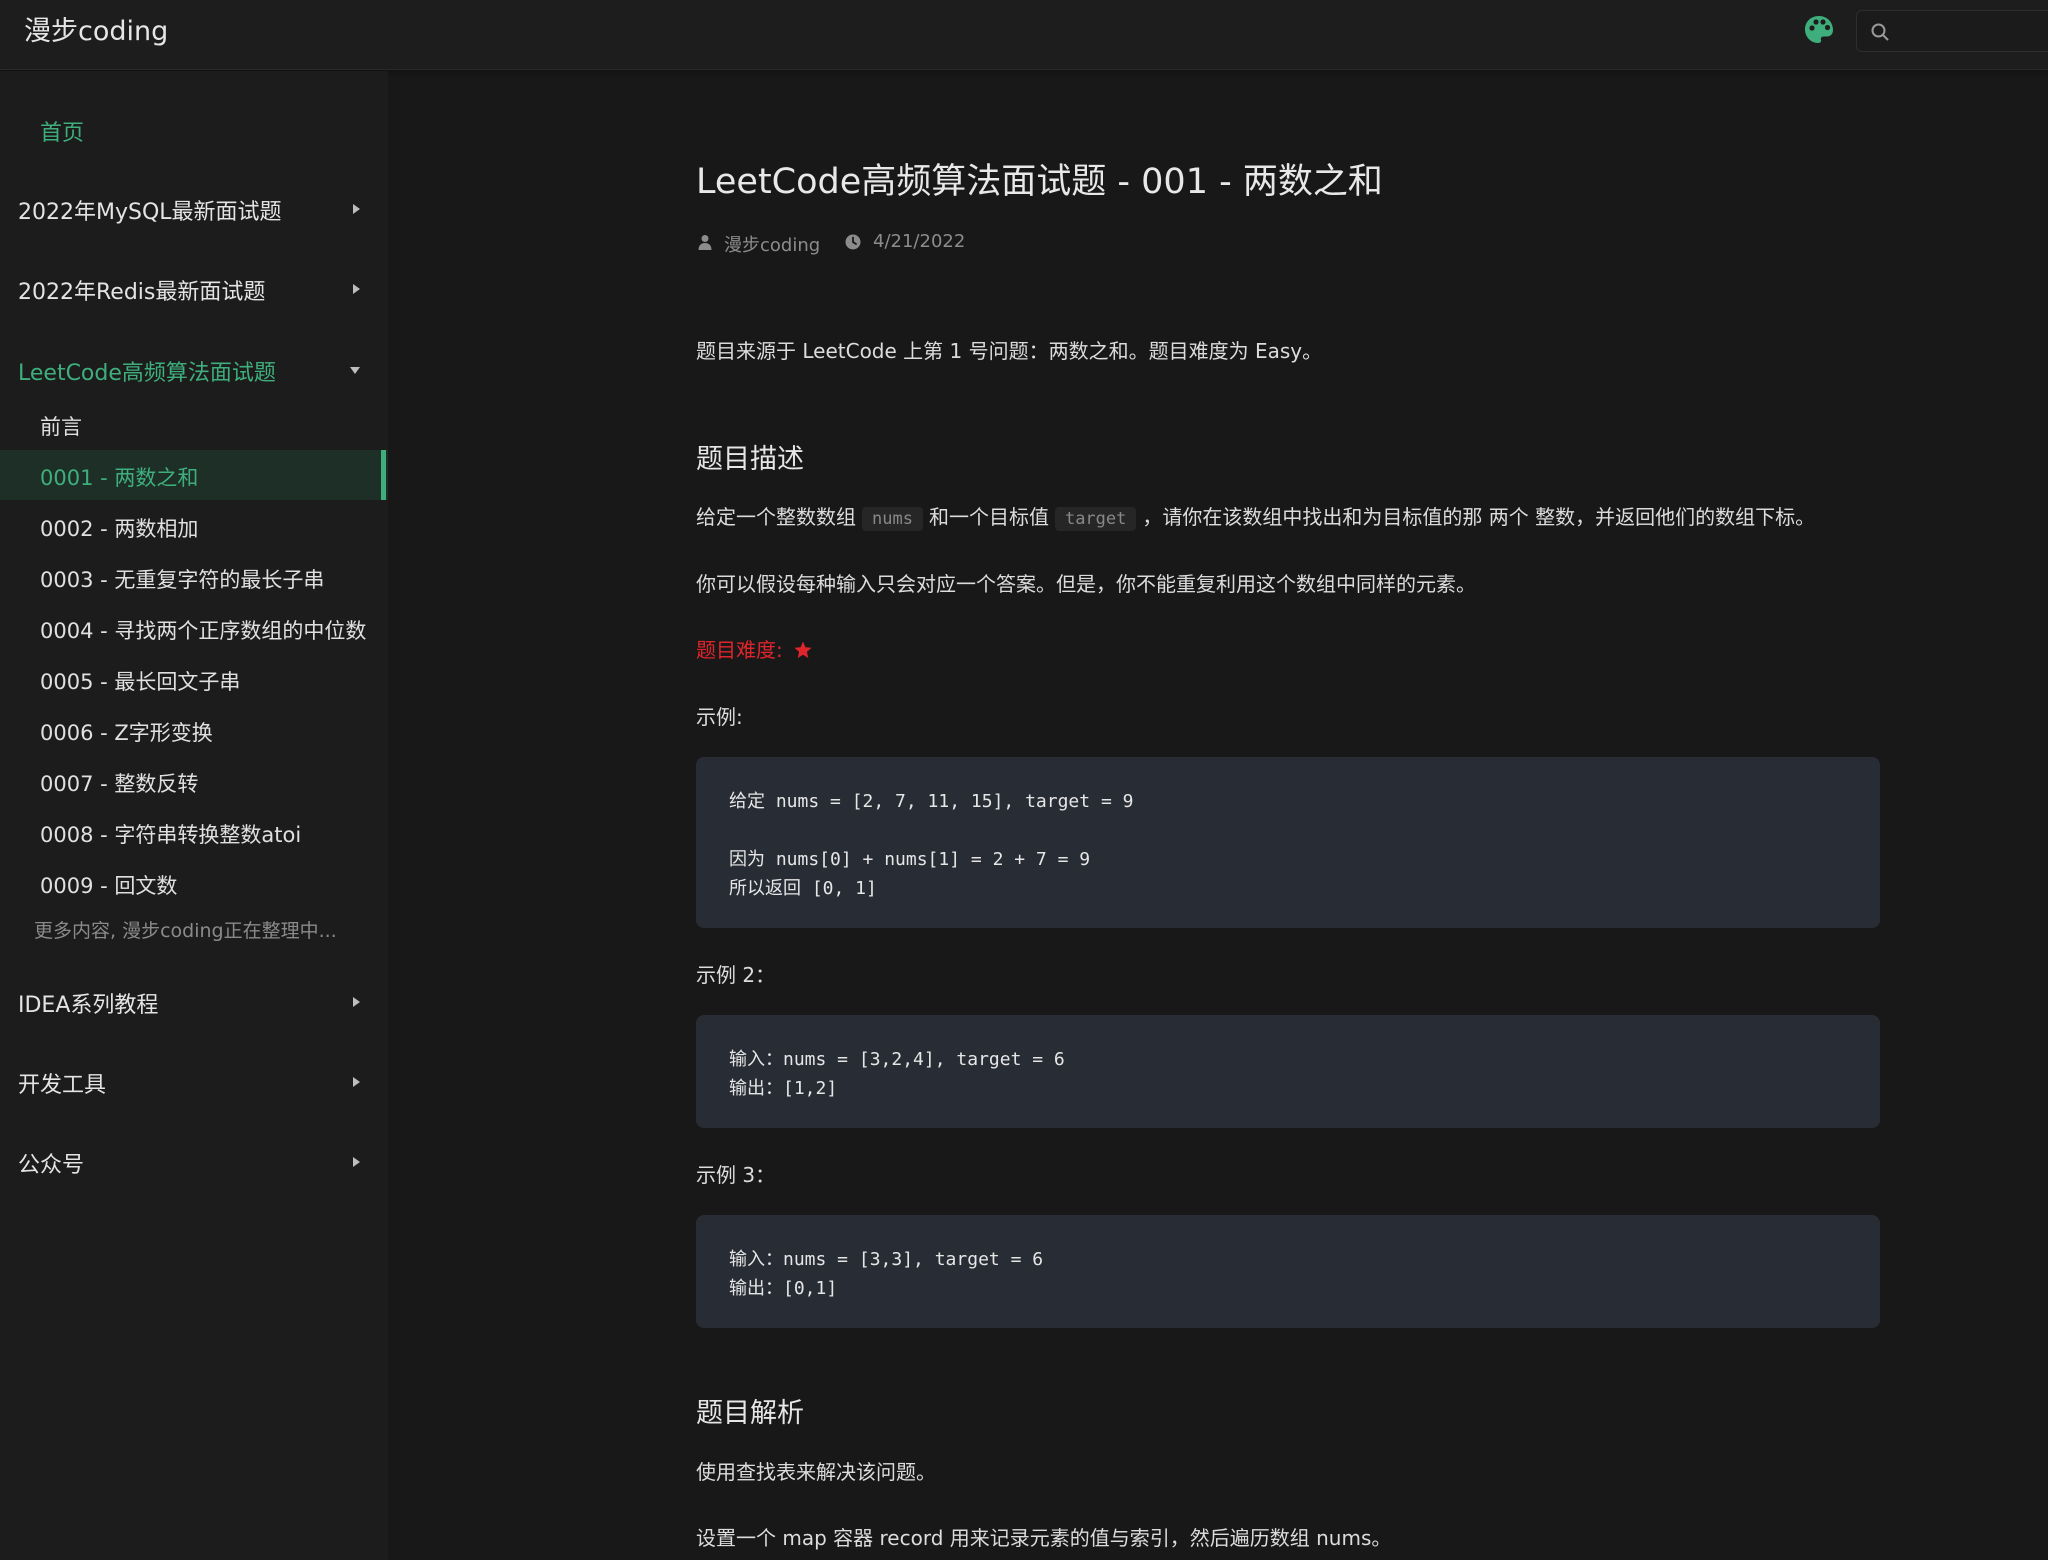 Image resolution: width=2048 pixels, height=1560 pixels. Describe the element at coordinates (150, 212) in the screenshot. I see `sidebar-group-label: 2022年MySQL最新面试题` at that location.